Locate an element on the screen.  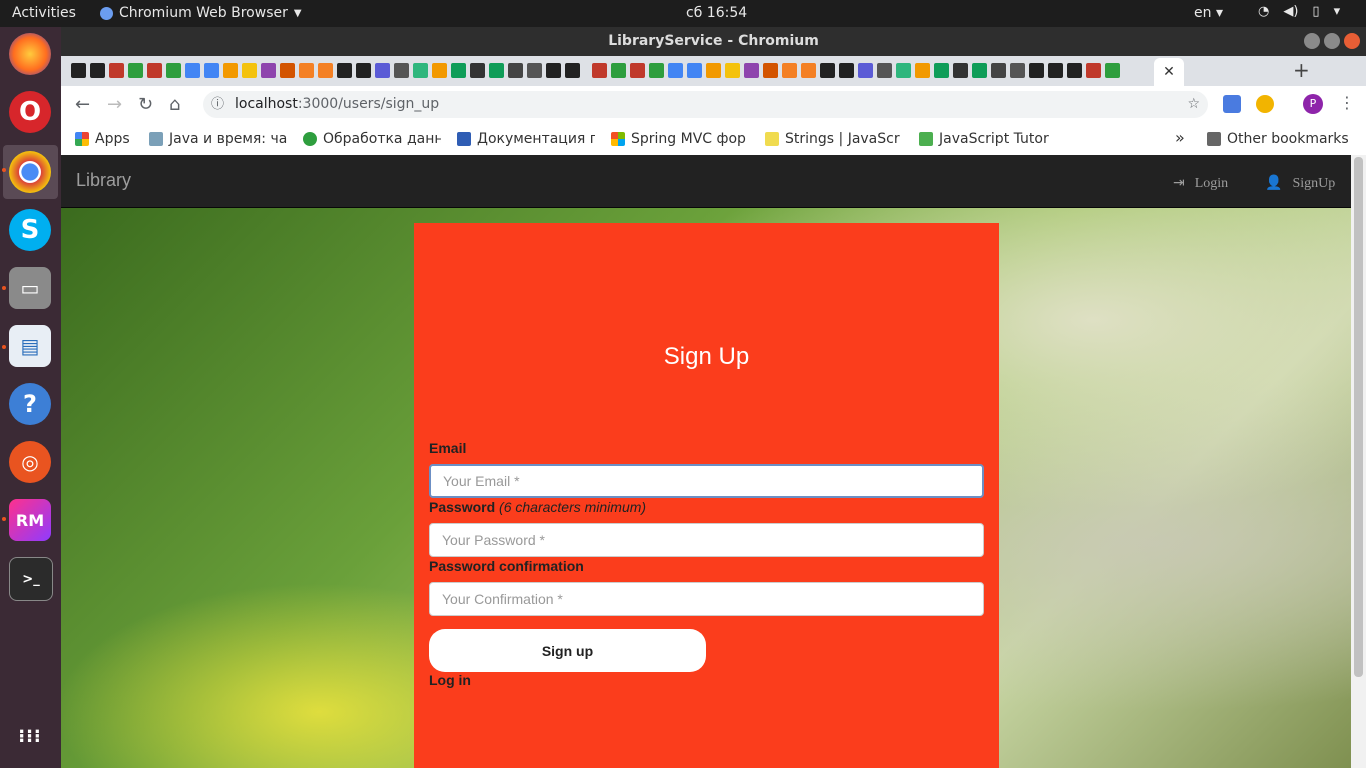
show-apps-icon: ⁝⁝⁝ is located at coordinates (30, 736).